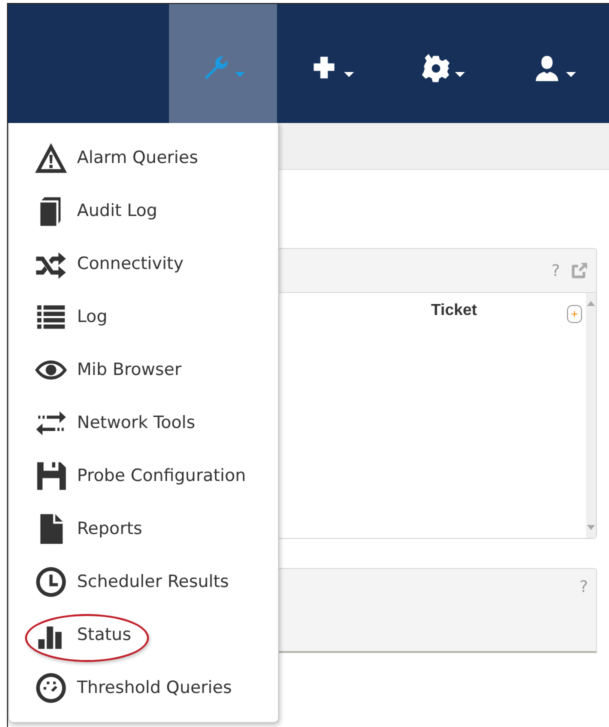  I want to click on menu-item: Alarm Queries, so click(143, 157).